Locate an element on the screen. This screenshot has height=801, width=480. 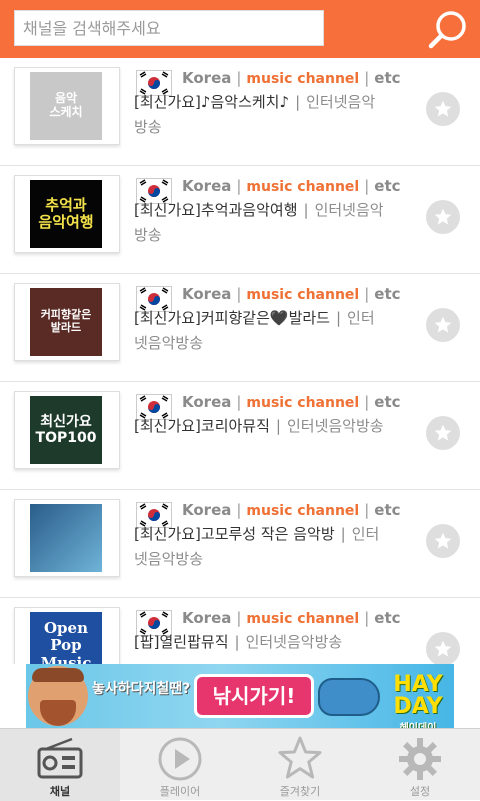
channel-thumbnail: 커피향같은 발라드 is located at coordinates (66, 322).